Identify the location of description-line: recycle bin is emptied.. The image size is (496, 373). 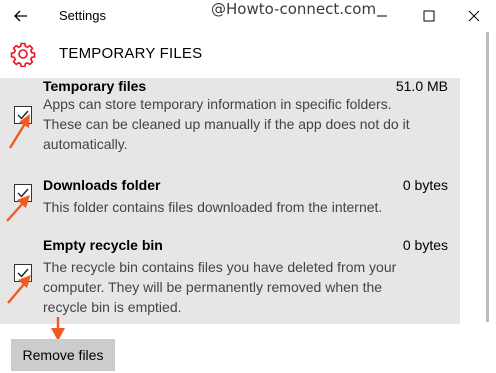
(112, 307).